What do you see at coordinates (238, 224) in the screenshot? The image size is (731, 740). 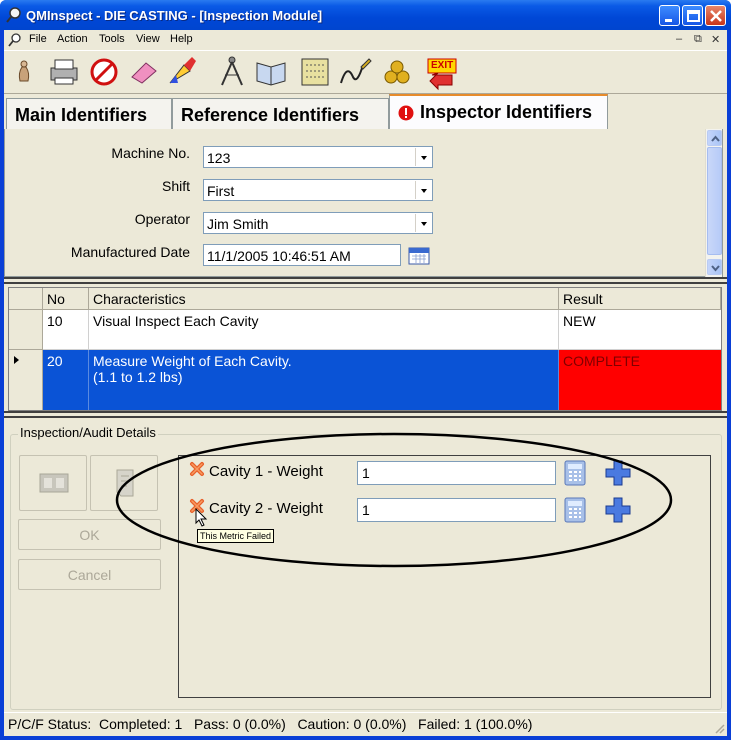 I see `operator-value: Jim Smith` at bounding box center [238, 224].